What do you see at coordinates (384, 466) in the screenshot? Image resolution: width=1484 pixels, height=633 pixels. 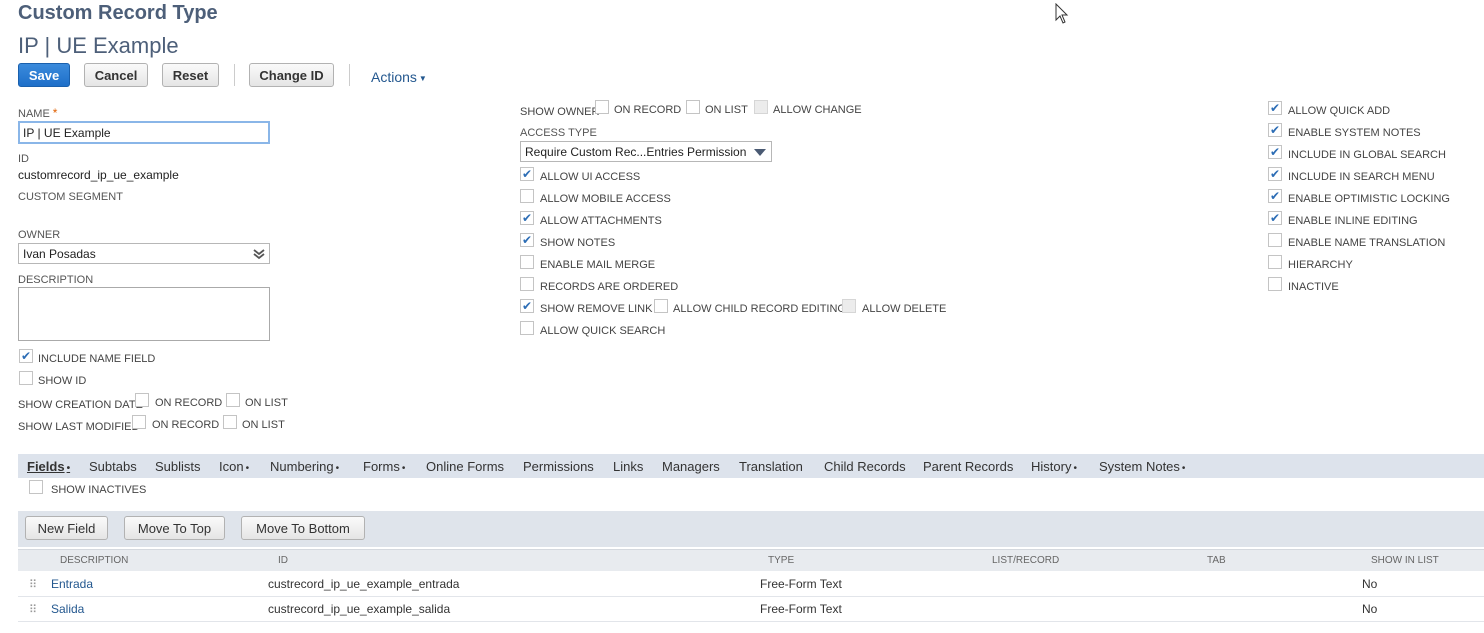 I see `tab-forms: Forms •` at bounding box center [384, 466].